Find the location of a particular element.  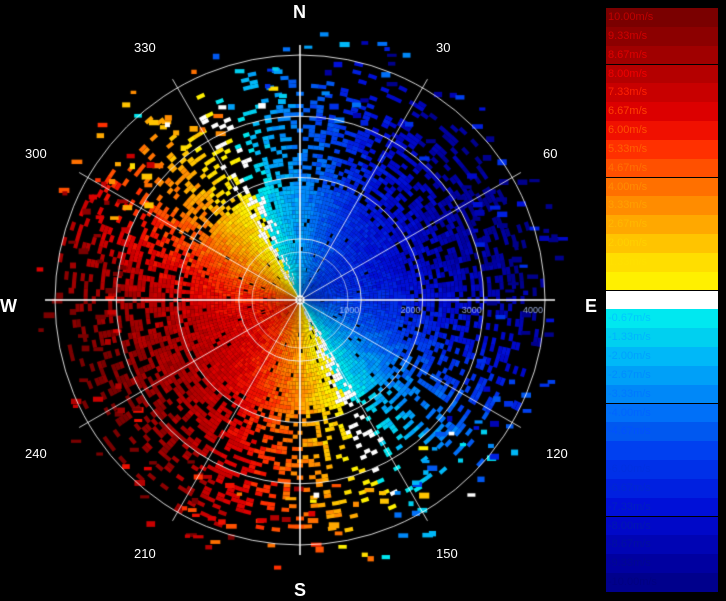

colorbar-label: -7.33m/s is located at coordinates (629, 506).